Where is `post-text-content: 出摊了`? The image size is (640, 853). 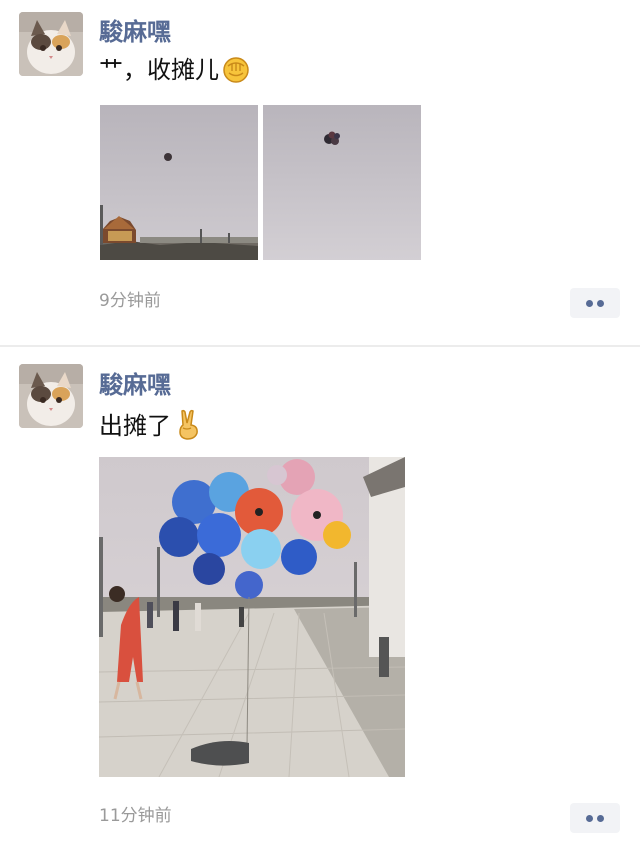 post-text-content: 出摊了 is located at coordinates (135, 426).